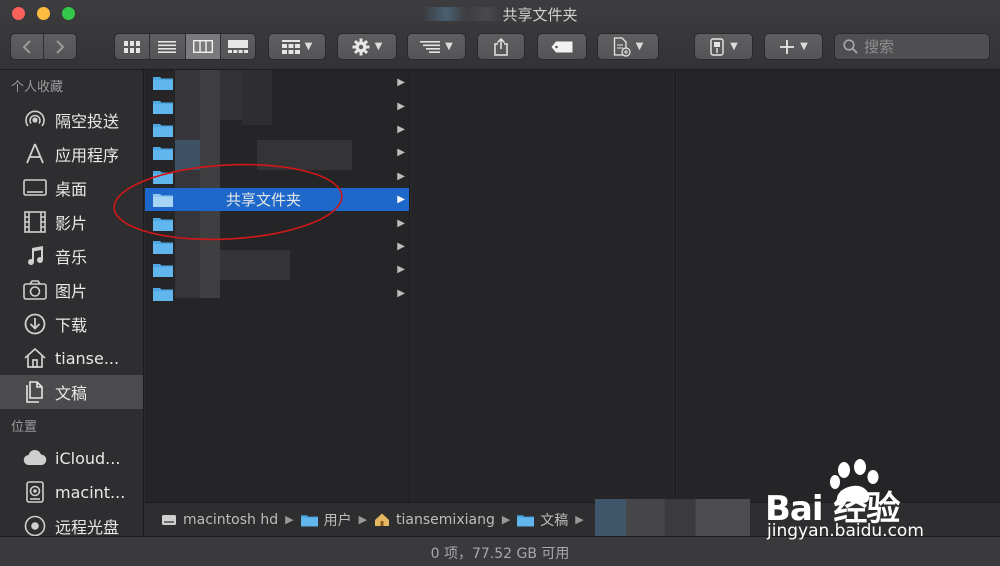  What do you see at coordinates (562, 46) in the screenshot?
I see `tags-button` at bounding box center [562, 46].